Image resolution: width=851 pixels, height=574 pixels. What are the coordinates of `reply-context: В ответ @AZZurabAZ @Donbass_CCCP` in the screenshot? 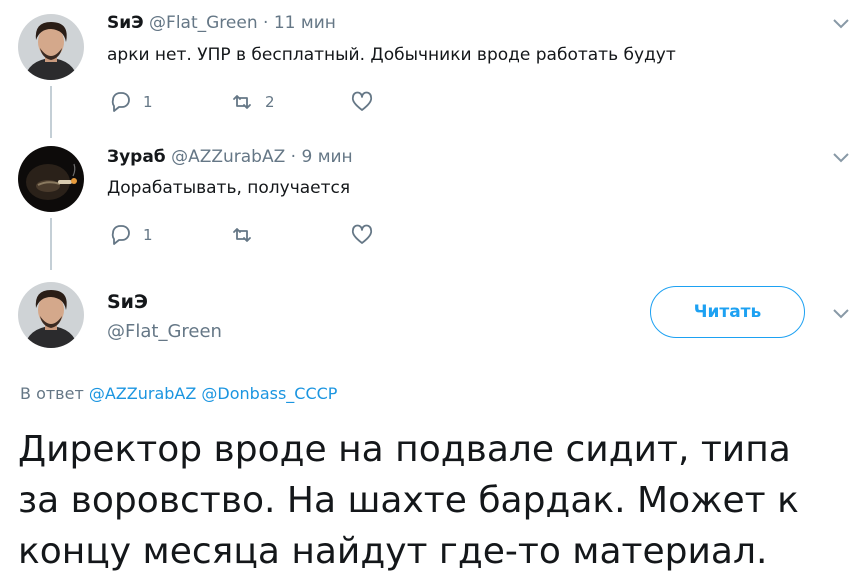 It's located at (178, 393).